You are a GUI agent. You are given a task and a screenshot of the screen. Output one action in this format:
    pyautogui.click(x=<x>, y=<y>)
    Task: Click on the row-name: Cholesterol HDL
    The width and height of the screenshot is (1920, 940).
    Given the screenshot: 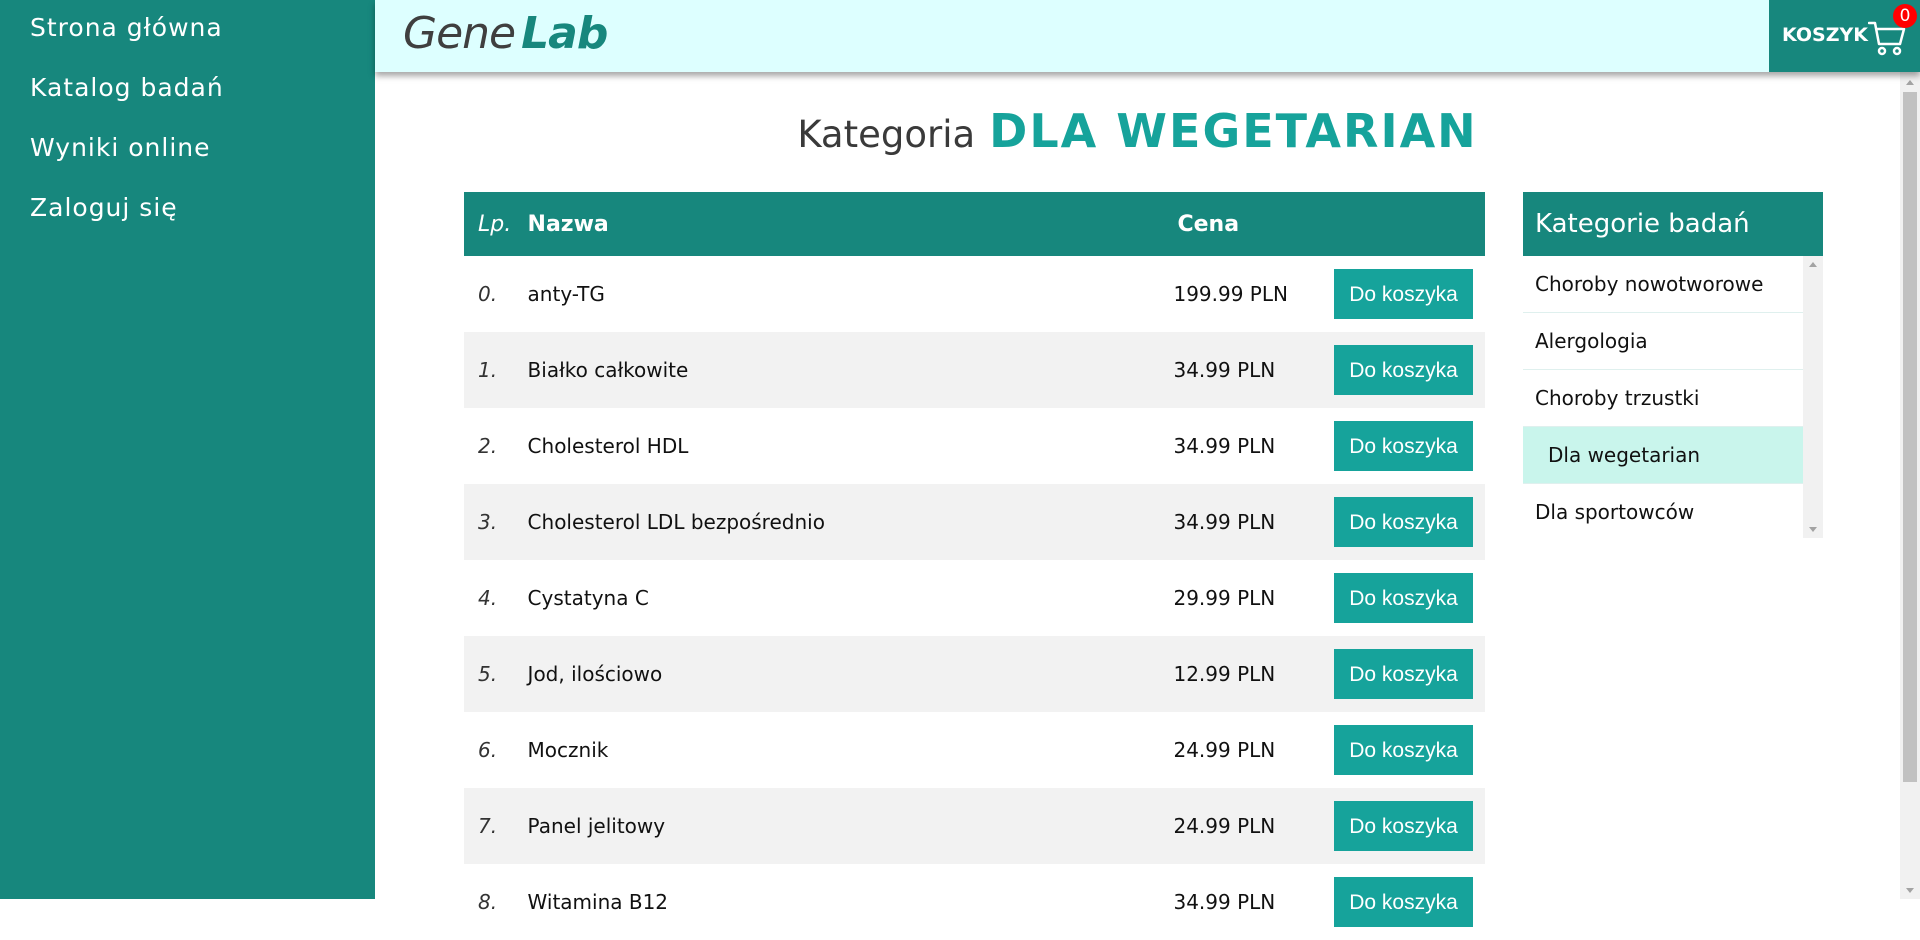 What is the action you would take?
    pyautogui.click(x=850, y=446)
    